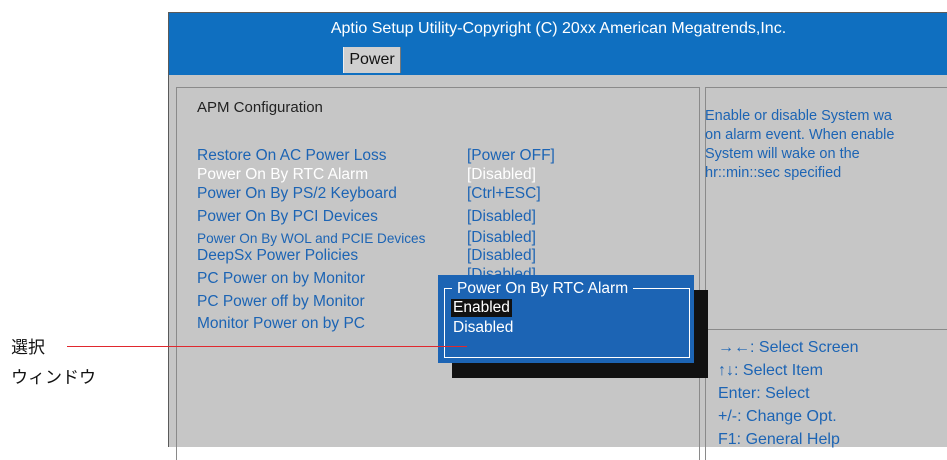 This screenshot has width=947, height=460. What do you see at coordinates (281, 302) in the screenshot?
I see `setting-pc-power-off-by-monitor: PC Power off by Monitor` at bounding box center [281, 302].